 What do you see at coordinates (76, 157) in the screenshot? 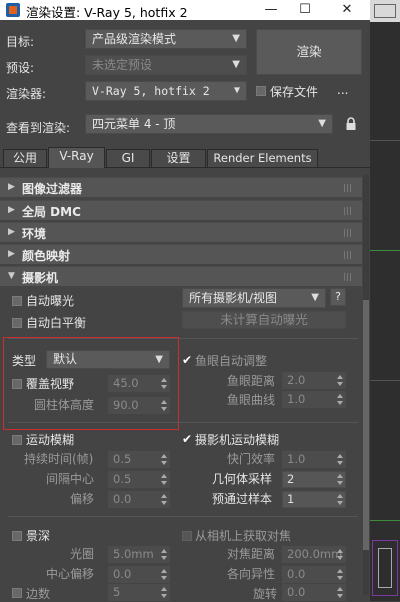
I see `tab-vray: V-Ray` at bounding box center [76, 157].